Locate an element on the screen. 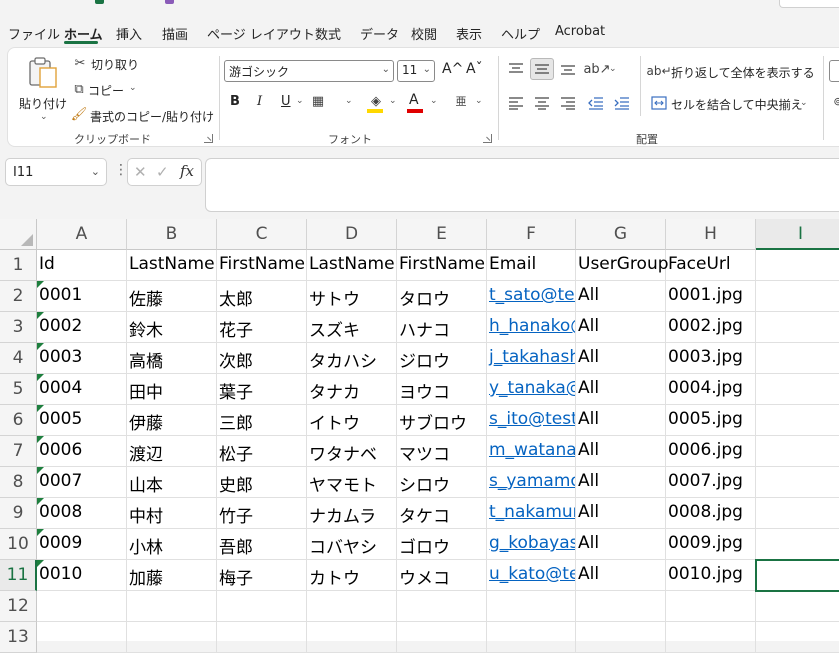 This screenshot has height=653, width=839. cell-h10: 0009.jpg is located at coordinates (711, 544).